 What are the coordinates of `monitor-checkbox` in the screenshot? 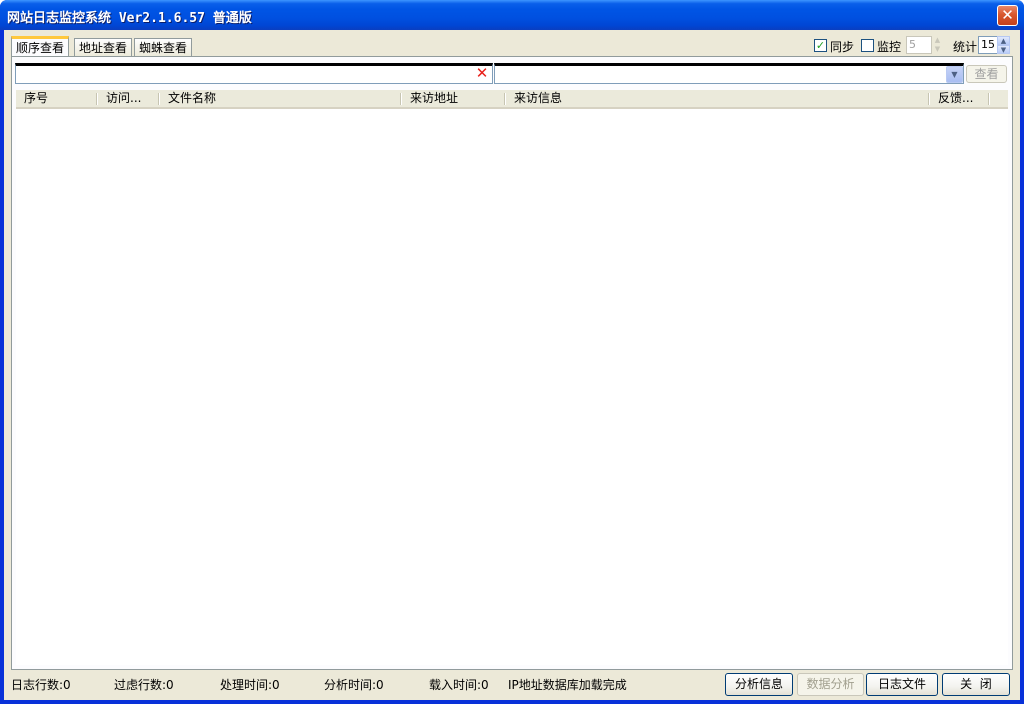 It's located at (867, 45).